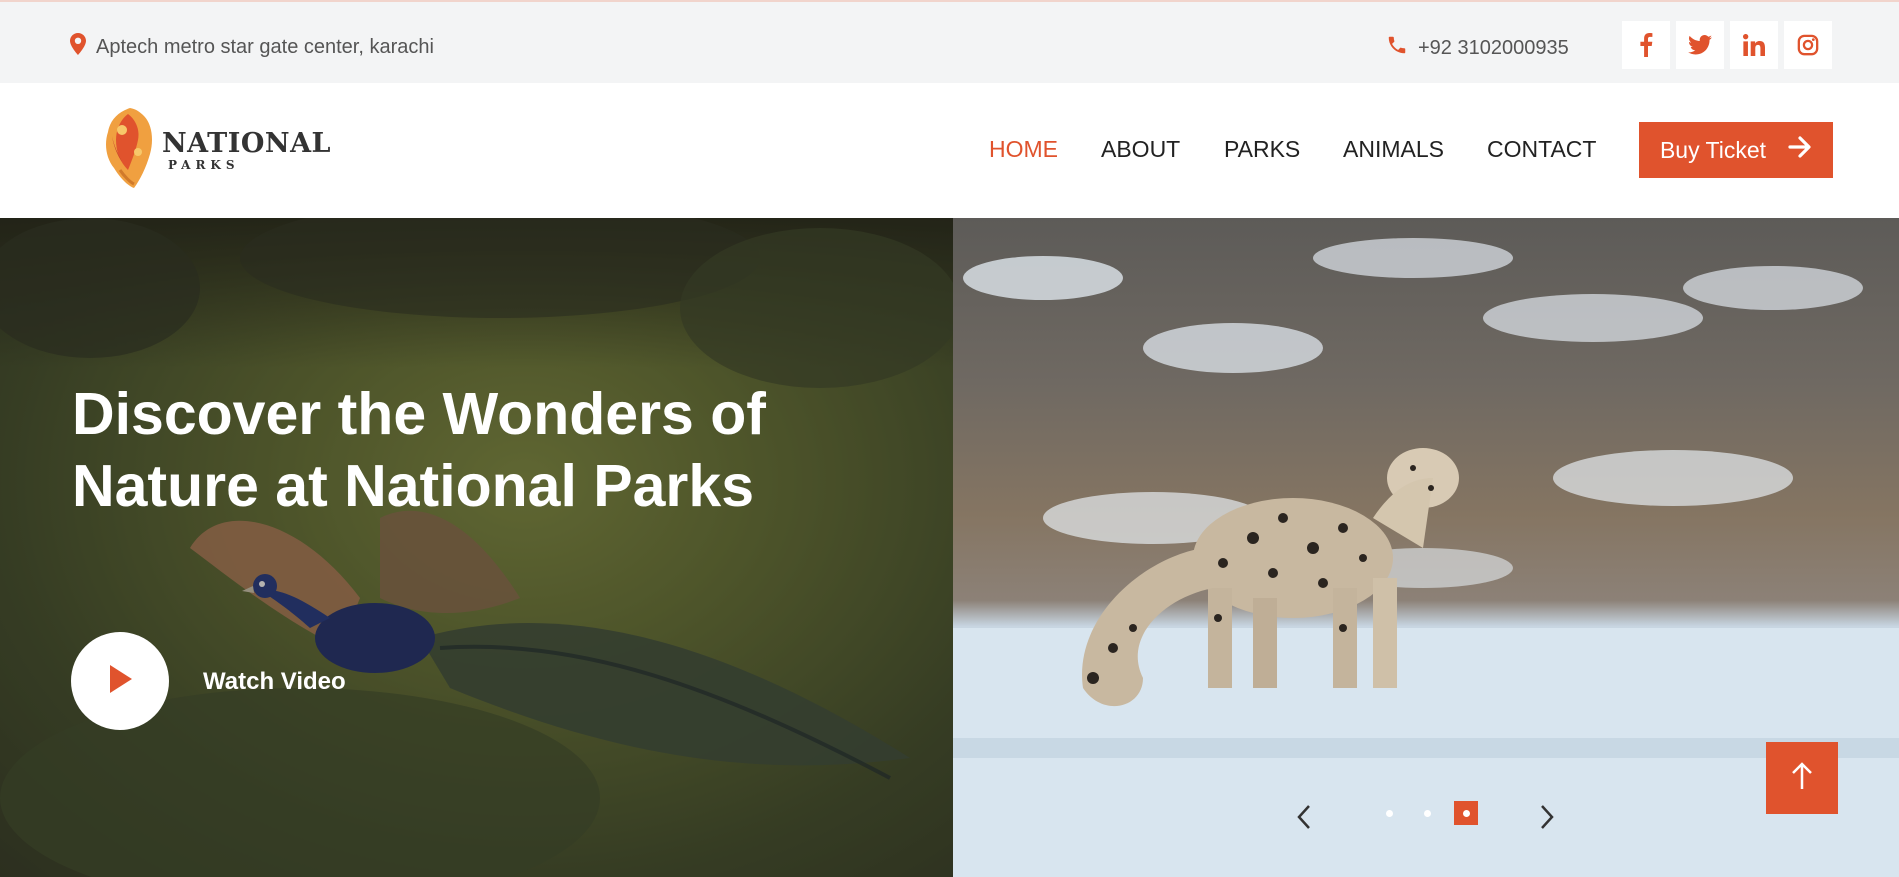 Image resolution: width=1899 pixels, height=877 pixels. I want to click on social-links, so click(1727, 45).